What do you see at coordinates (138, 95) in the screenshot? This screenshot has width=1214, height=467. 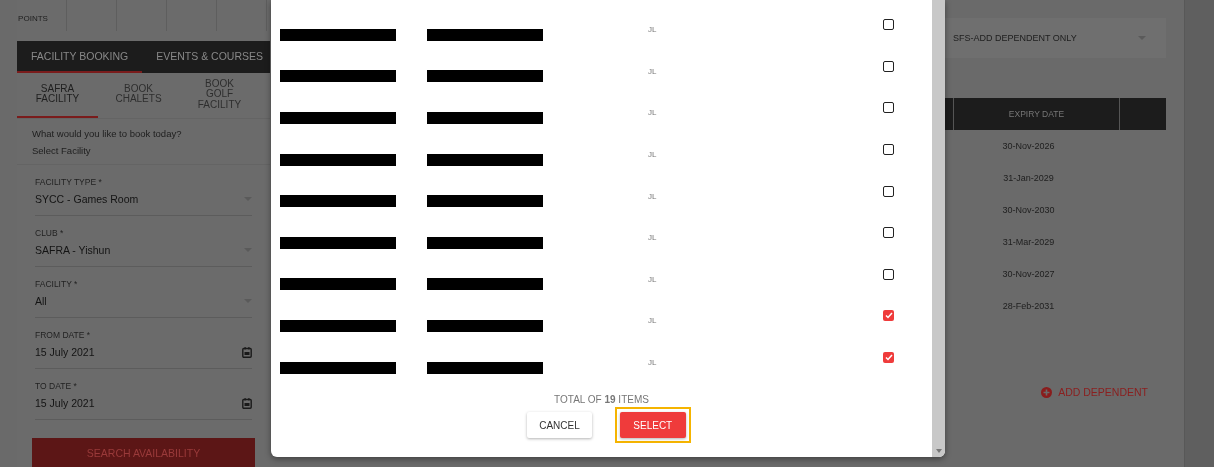 I see `sub-tab: BOOK CHALETS` at bounding box center [138, 95].